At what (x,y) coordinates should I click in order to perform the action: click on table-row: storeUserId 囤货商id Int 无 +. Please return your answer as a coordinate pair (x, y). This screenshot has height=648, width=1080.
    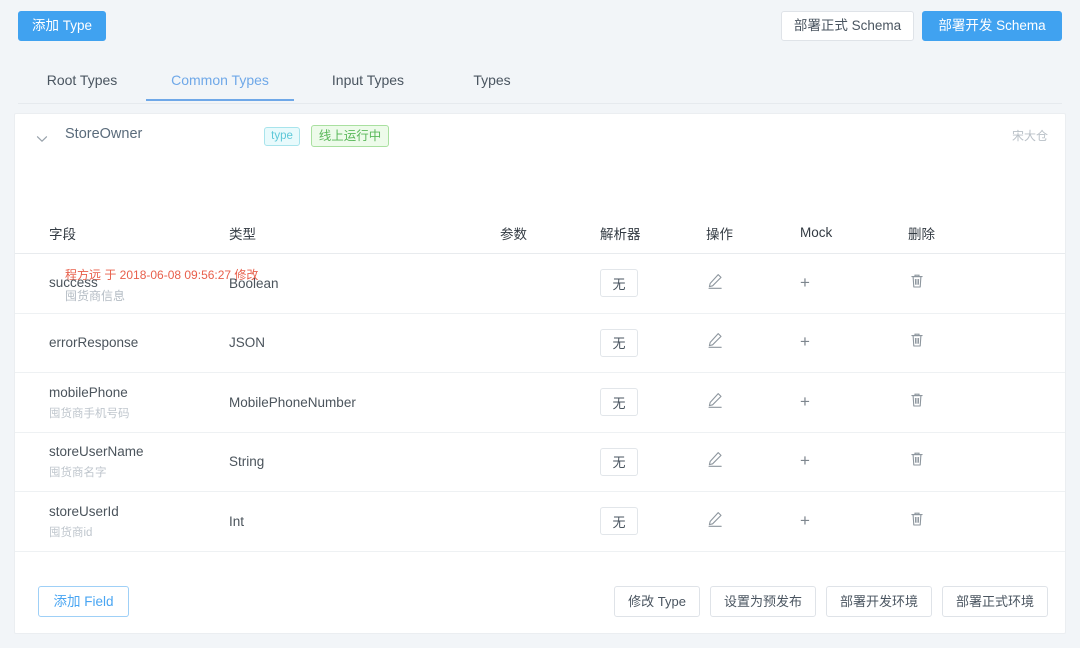
    Looking at the image, I should click on (540, 522).